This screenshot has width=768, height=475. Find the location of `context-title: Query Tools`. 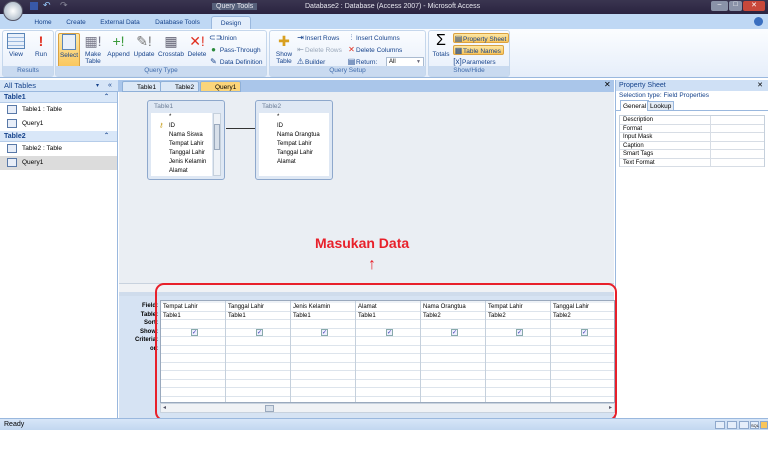

context-title: Query Tools is located at coordinates (235, 6).